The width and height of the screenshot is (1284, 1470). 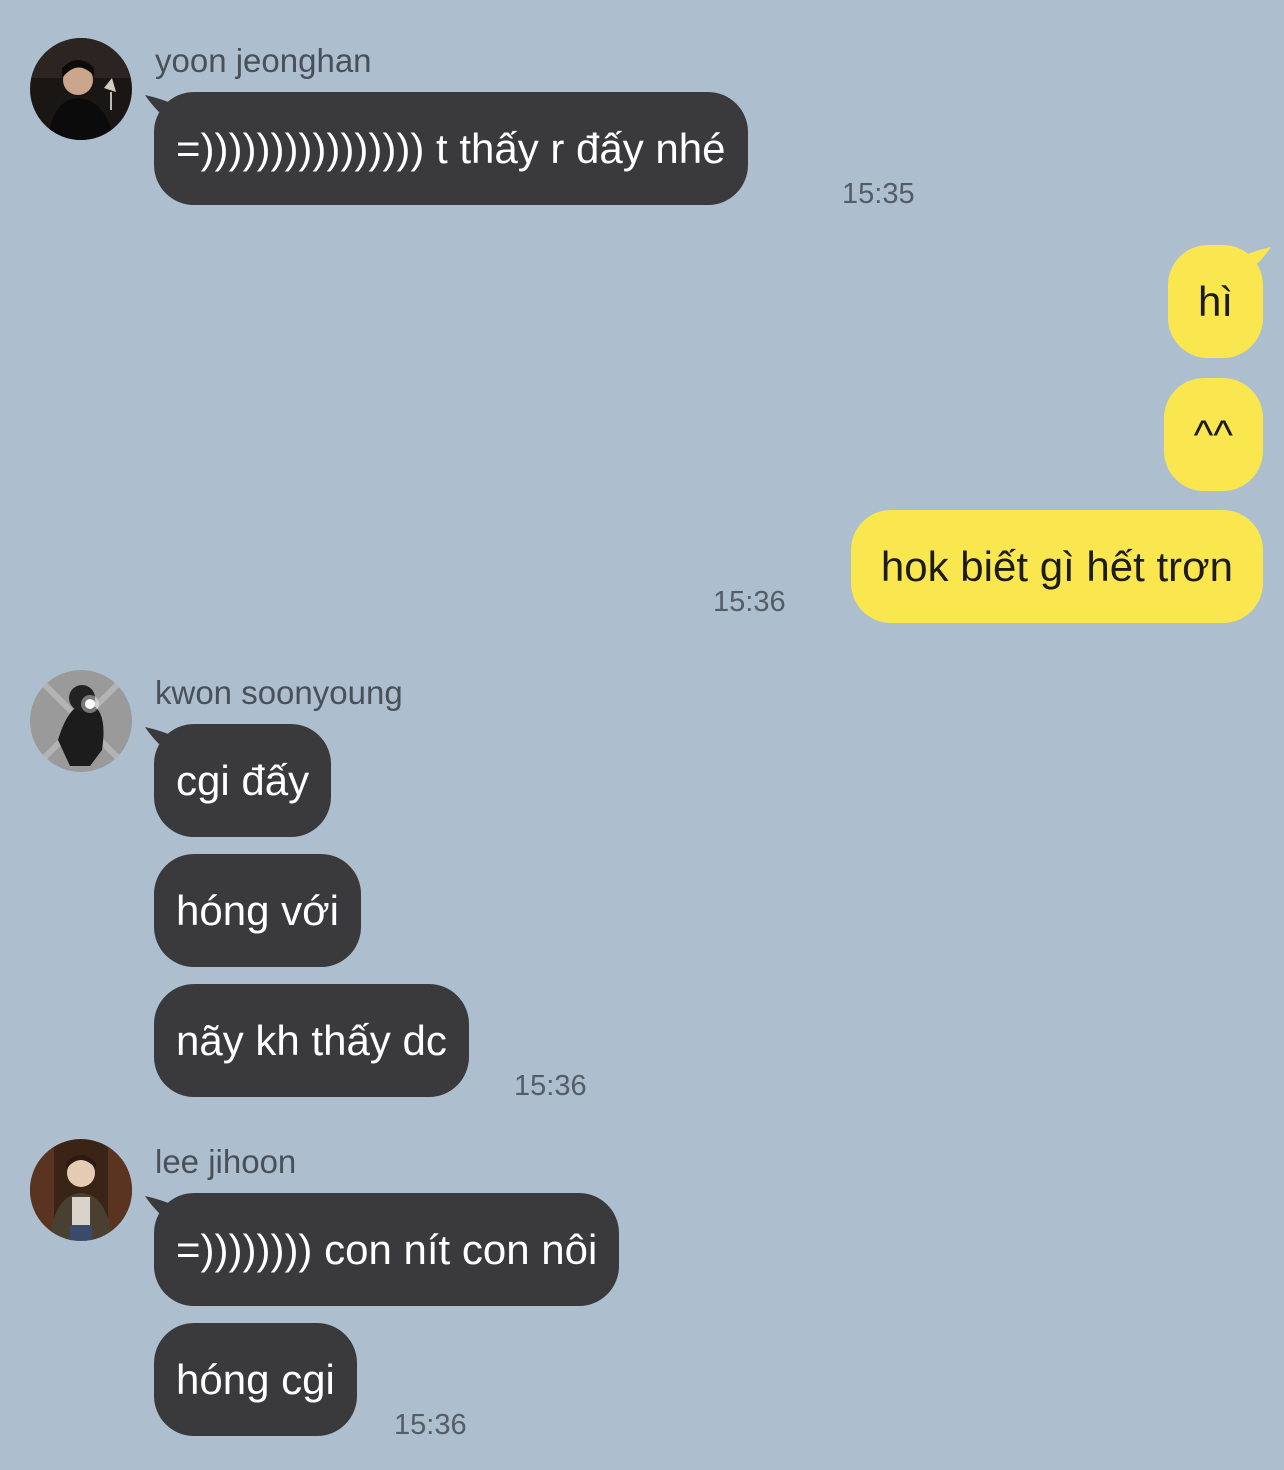 What do you see at coordinates (226, 1161) in the screenshot?
I see `sender-name: lee jihoon` at bounding box center [226, 1161].